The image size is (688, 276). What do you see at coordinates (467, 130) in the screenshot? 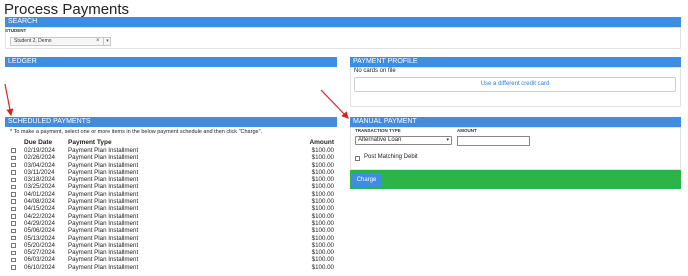
I see `amount-label: AMOUNT` at bounding box center [467, 130].